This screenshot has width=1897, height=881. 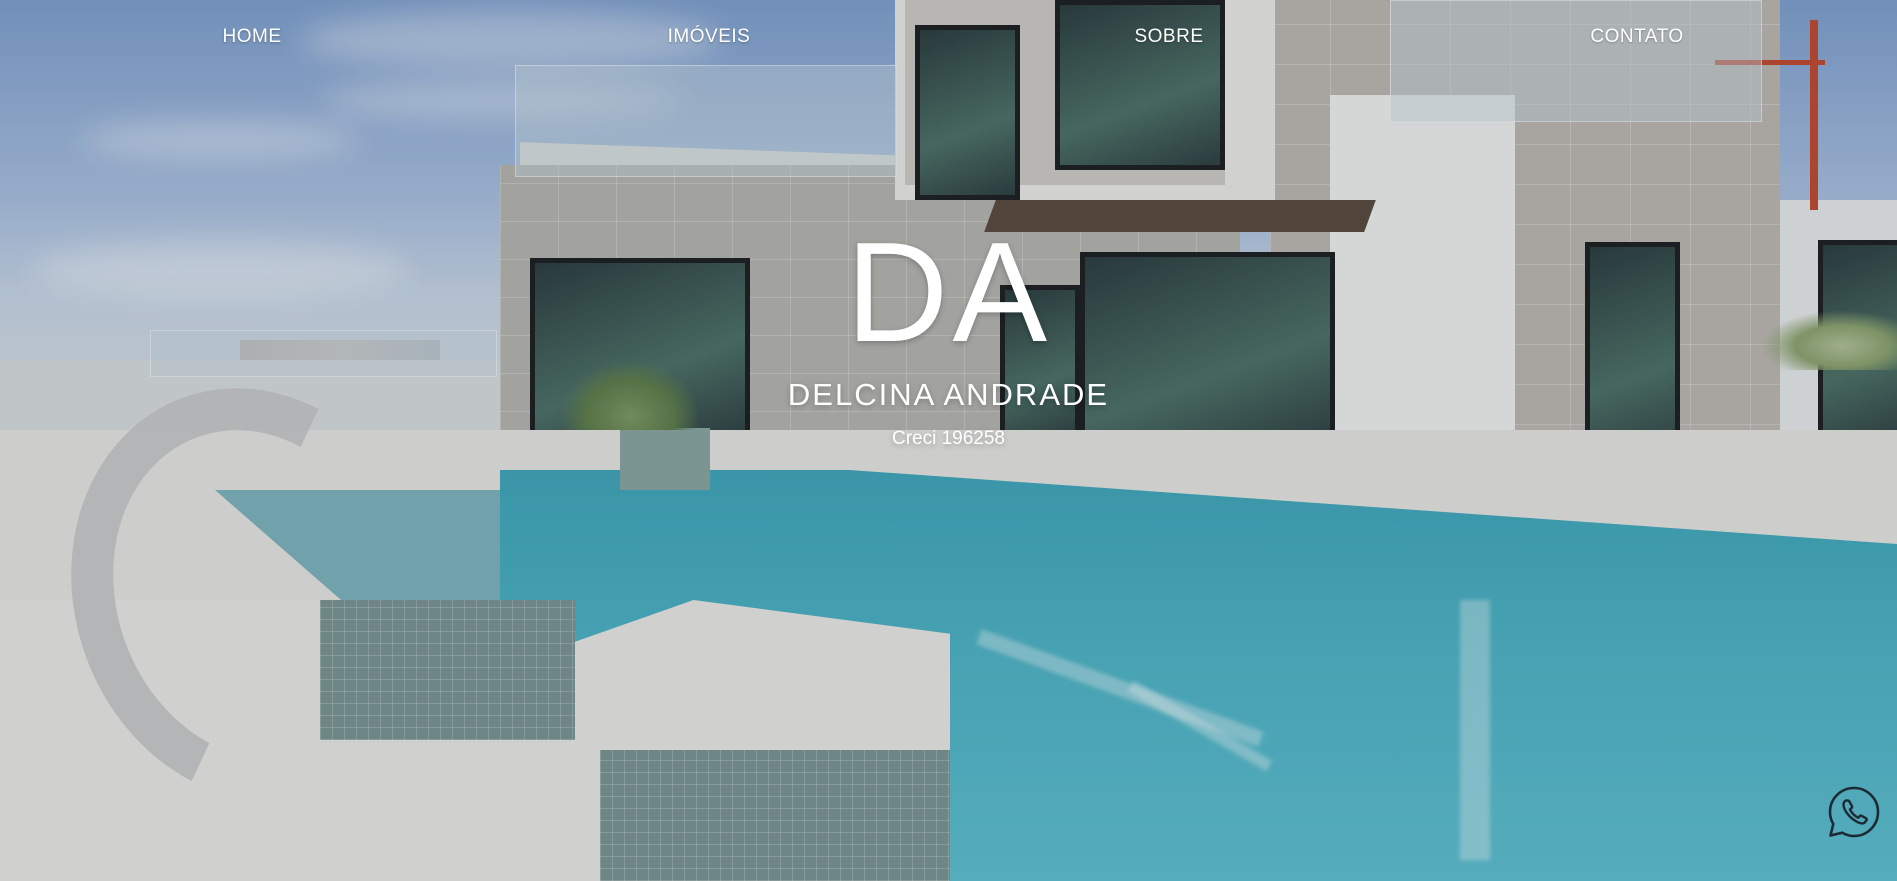 I want to click on whatsapp-icon, so click(x=1854, y=812).